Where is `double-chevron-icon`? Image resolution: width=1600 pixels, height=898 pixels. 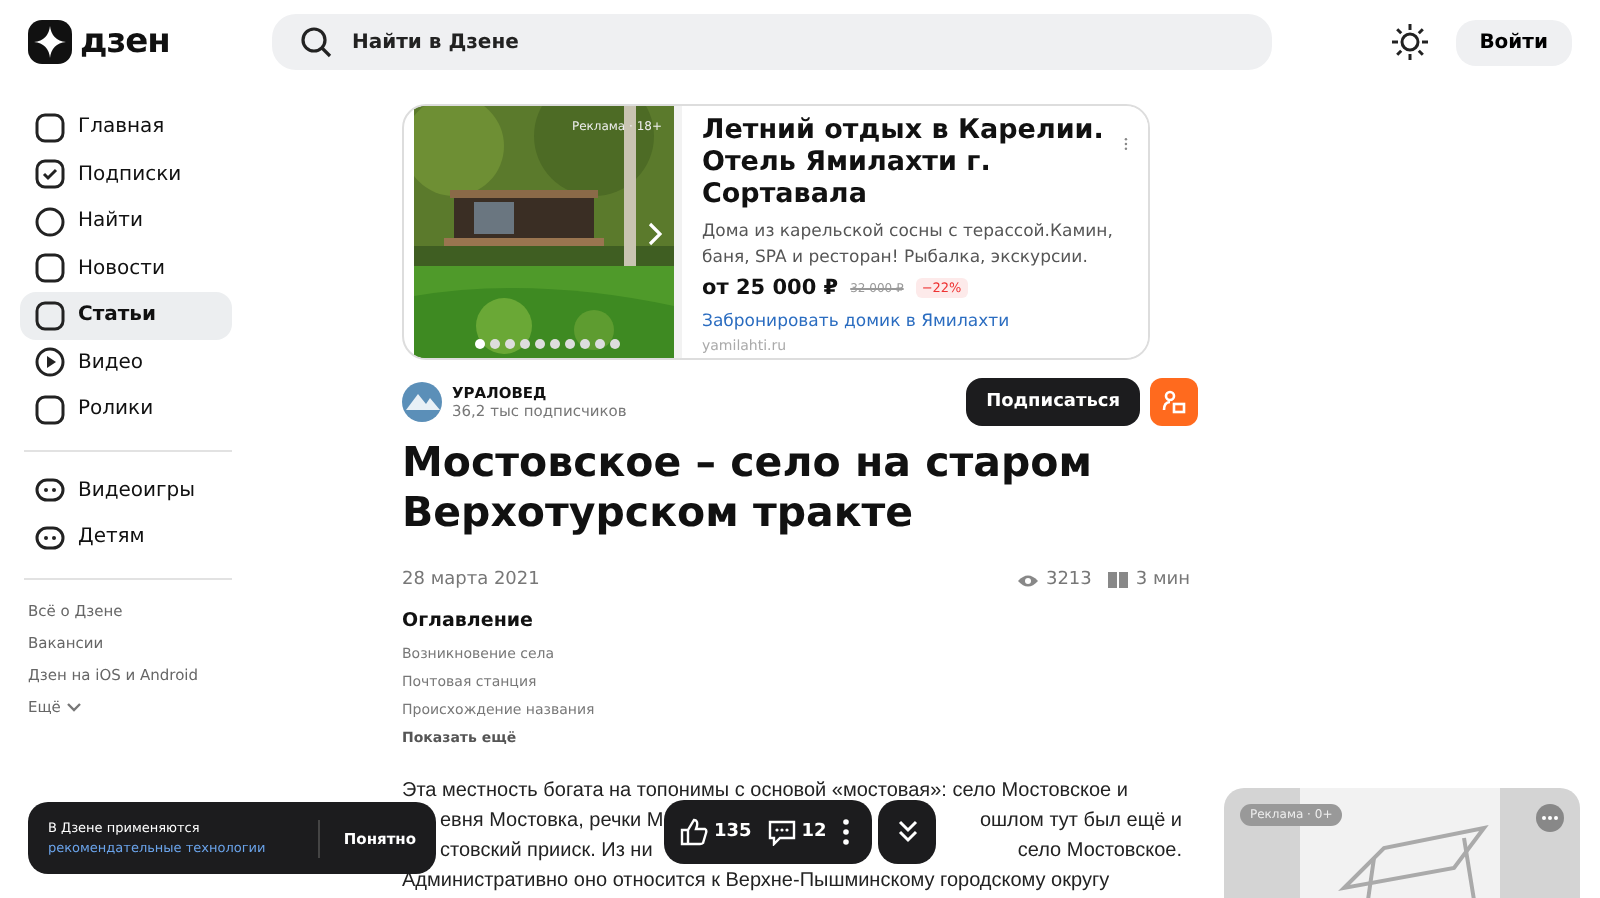 double-chevron-icon is located at coordinates (907, 832).